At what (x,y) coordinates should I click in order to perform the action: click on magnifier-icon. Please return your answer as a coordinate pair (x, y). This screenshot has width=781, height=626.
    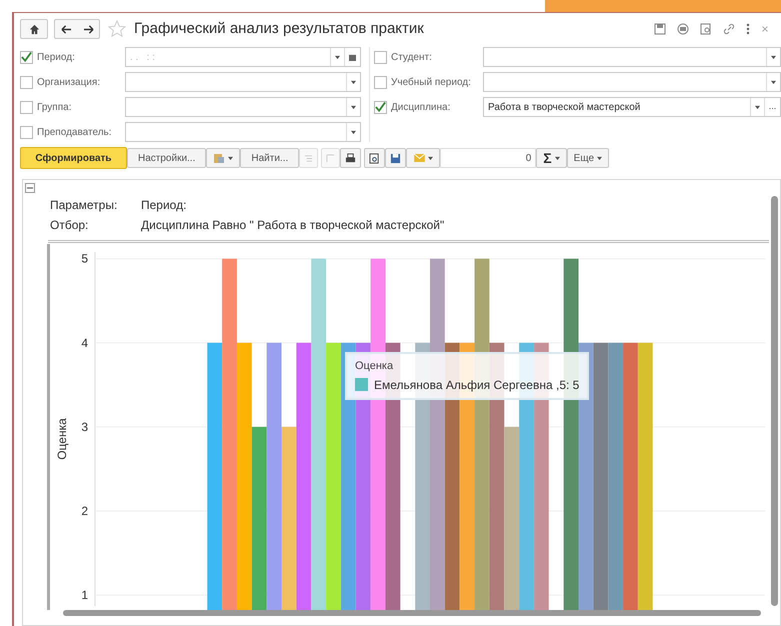
    Looking at the image, I should click on (374, 158).